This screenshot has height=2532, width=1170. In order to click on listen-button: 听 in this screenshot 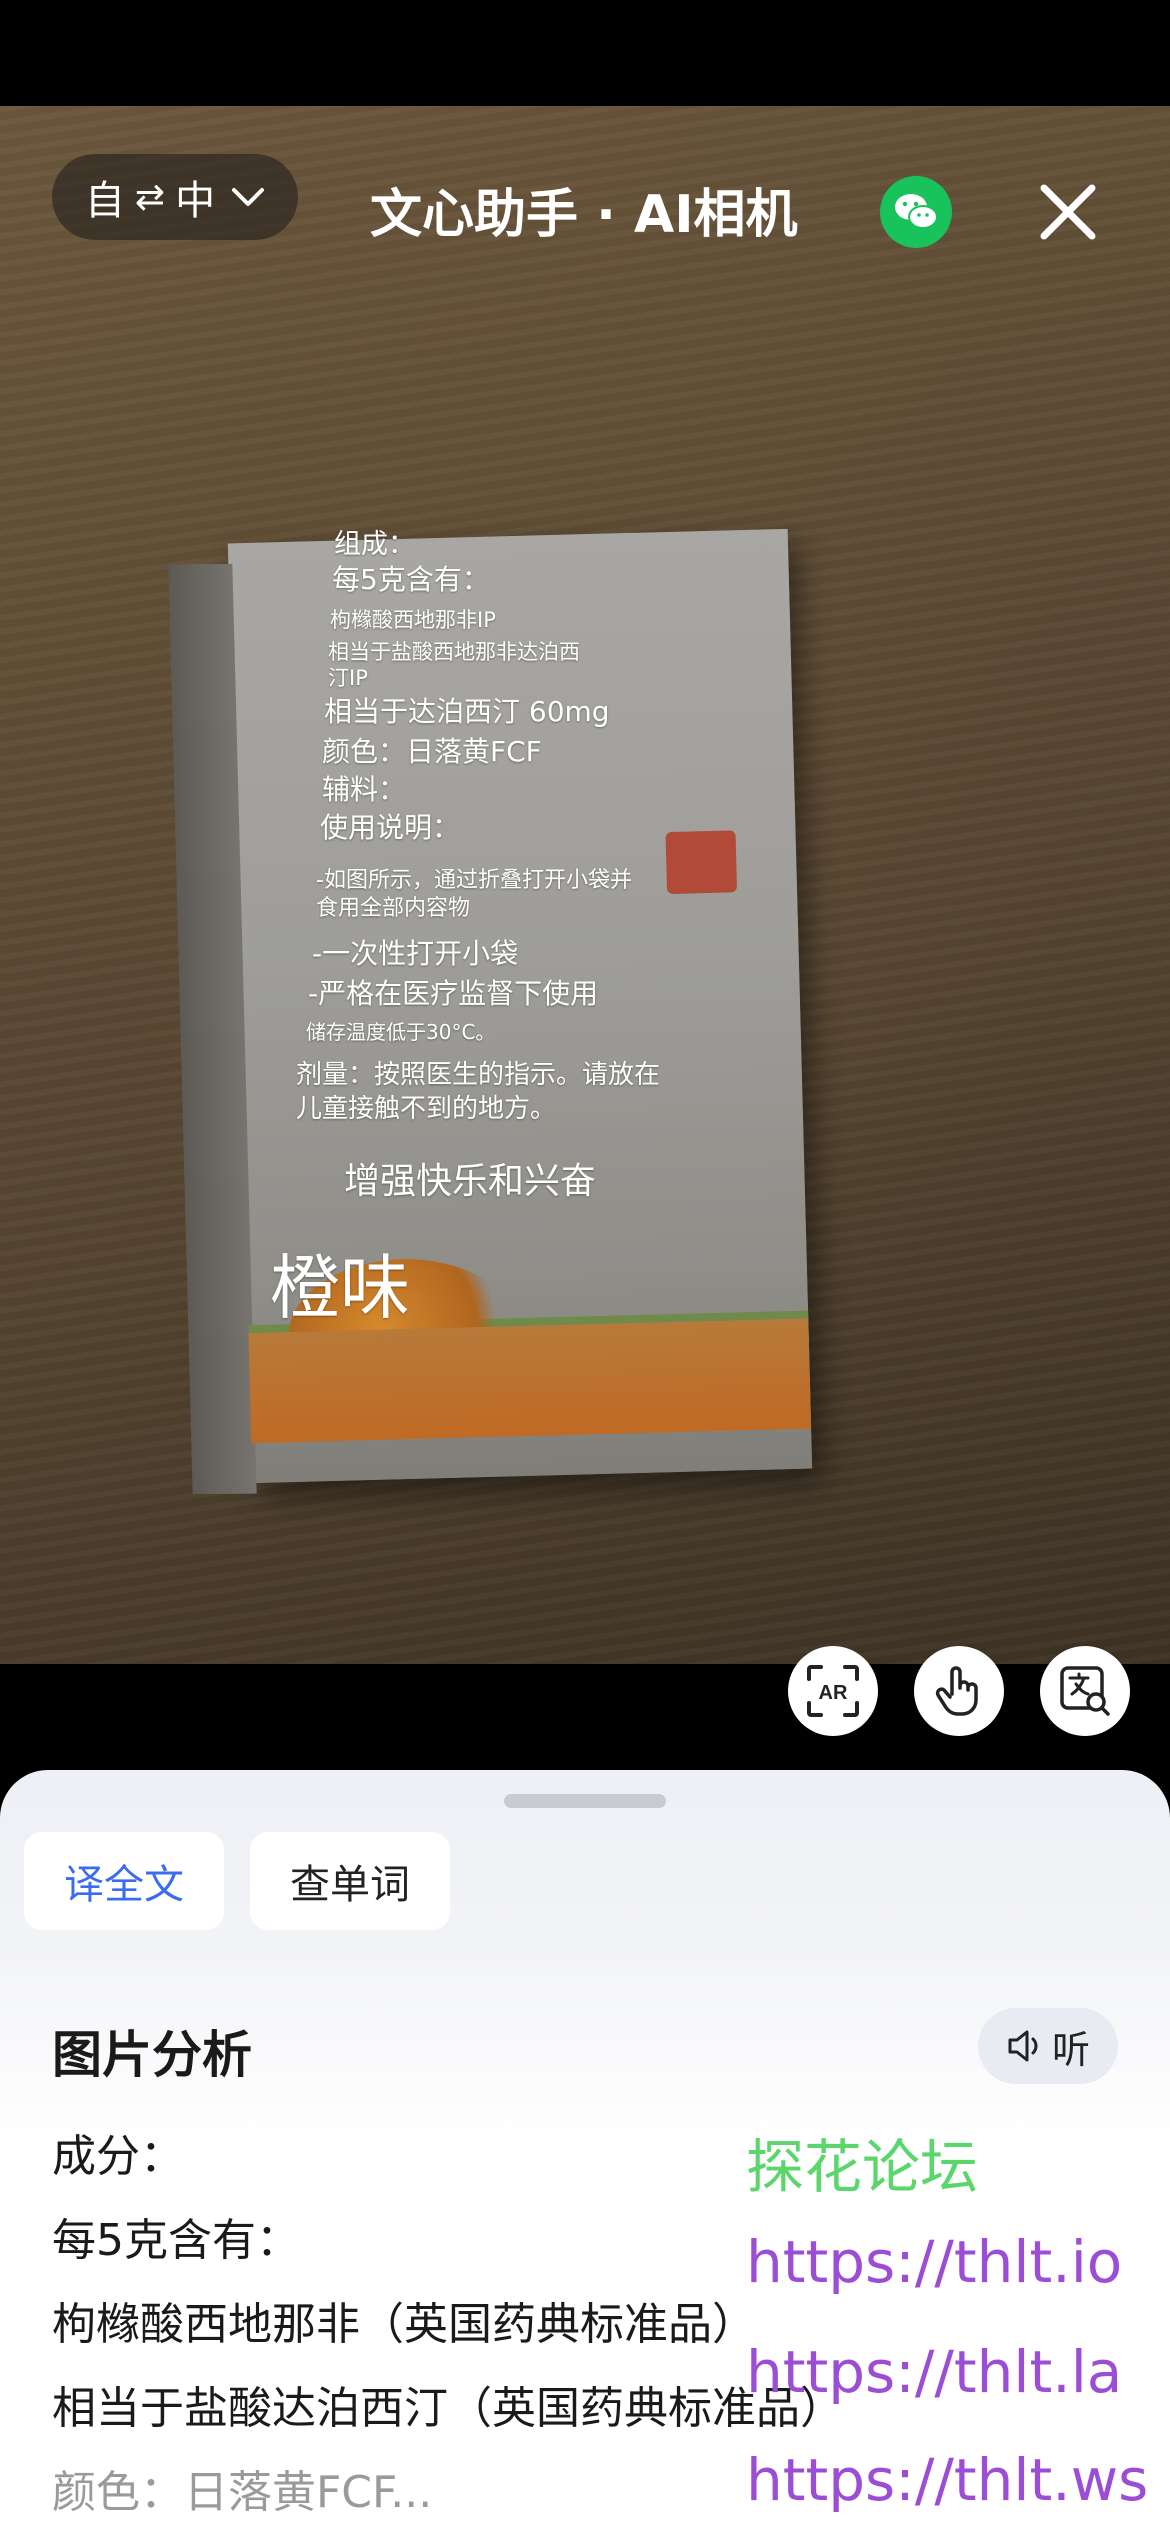, I will do `click(1048, 2046)`.